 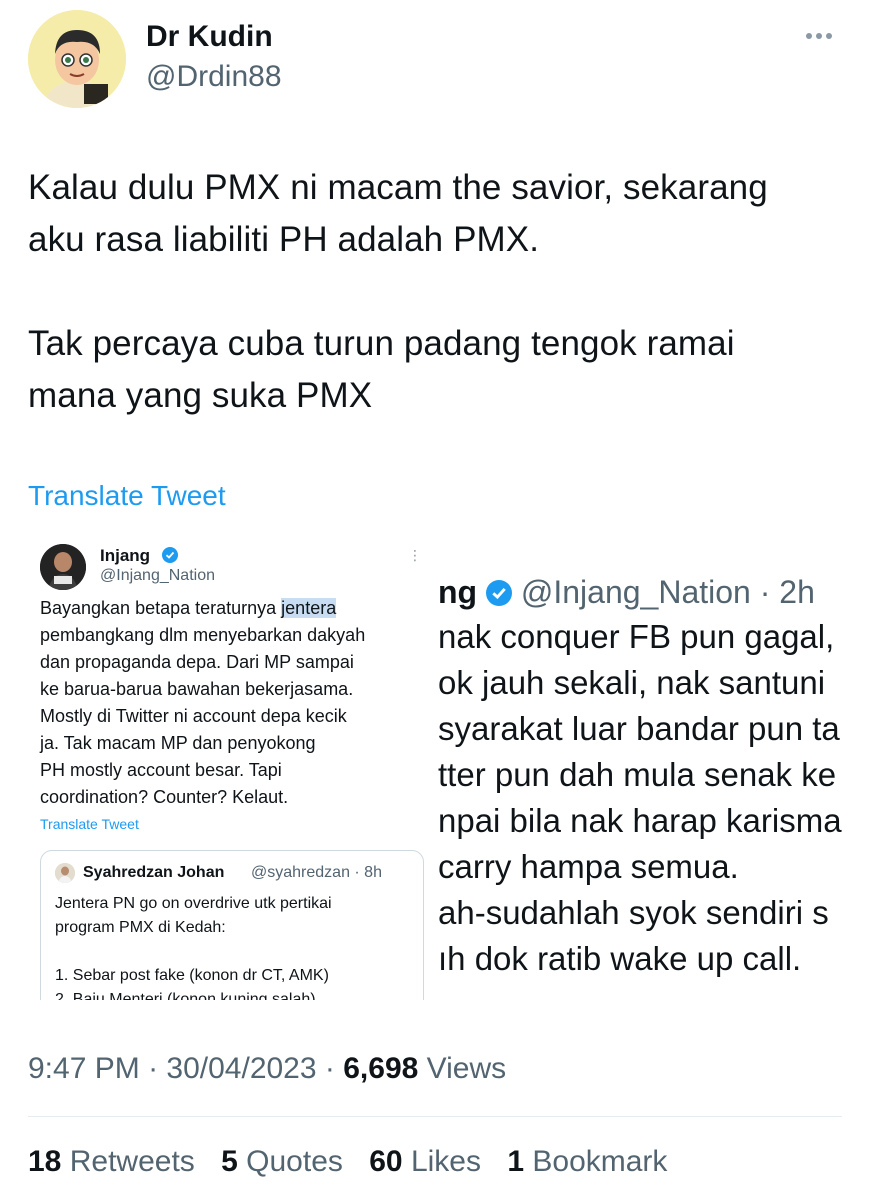 I want to click on author-handle: @Drdin88, so click(x=214, y=77).